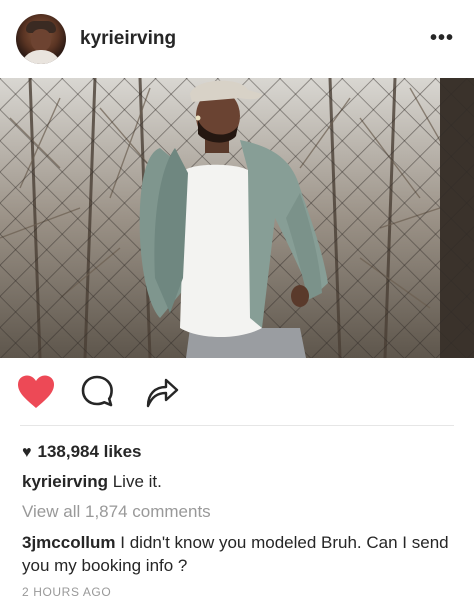 This screenshot has height=609, width=474. I want to click on share-arrow-icon, so click(162, 393).